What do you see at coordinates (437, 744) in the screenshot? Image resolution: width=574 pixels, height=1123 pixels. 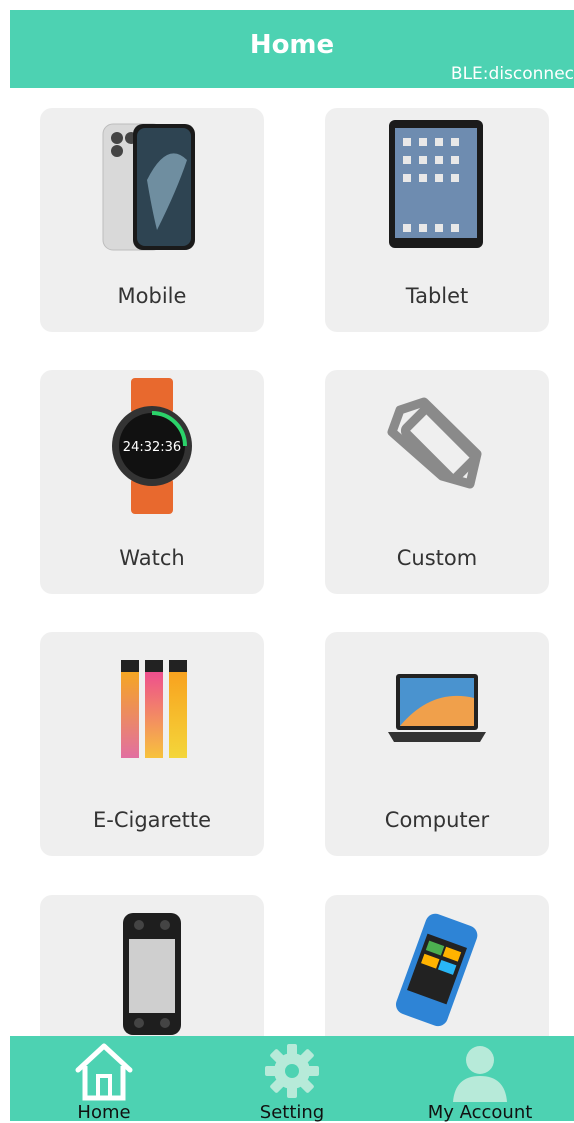 I see `card-computer: Computer` at bounding box center [437, 744].